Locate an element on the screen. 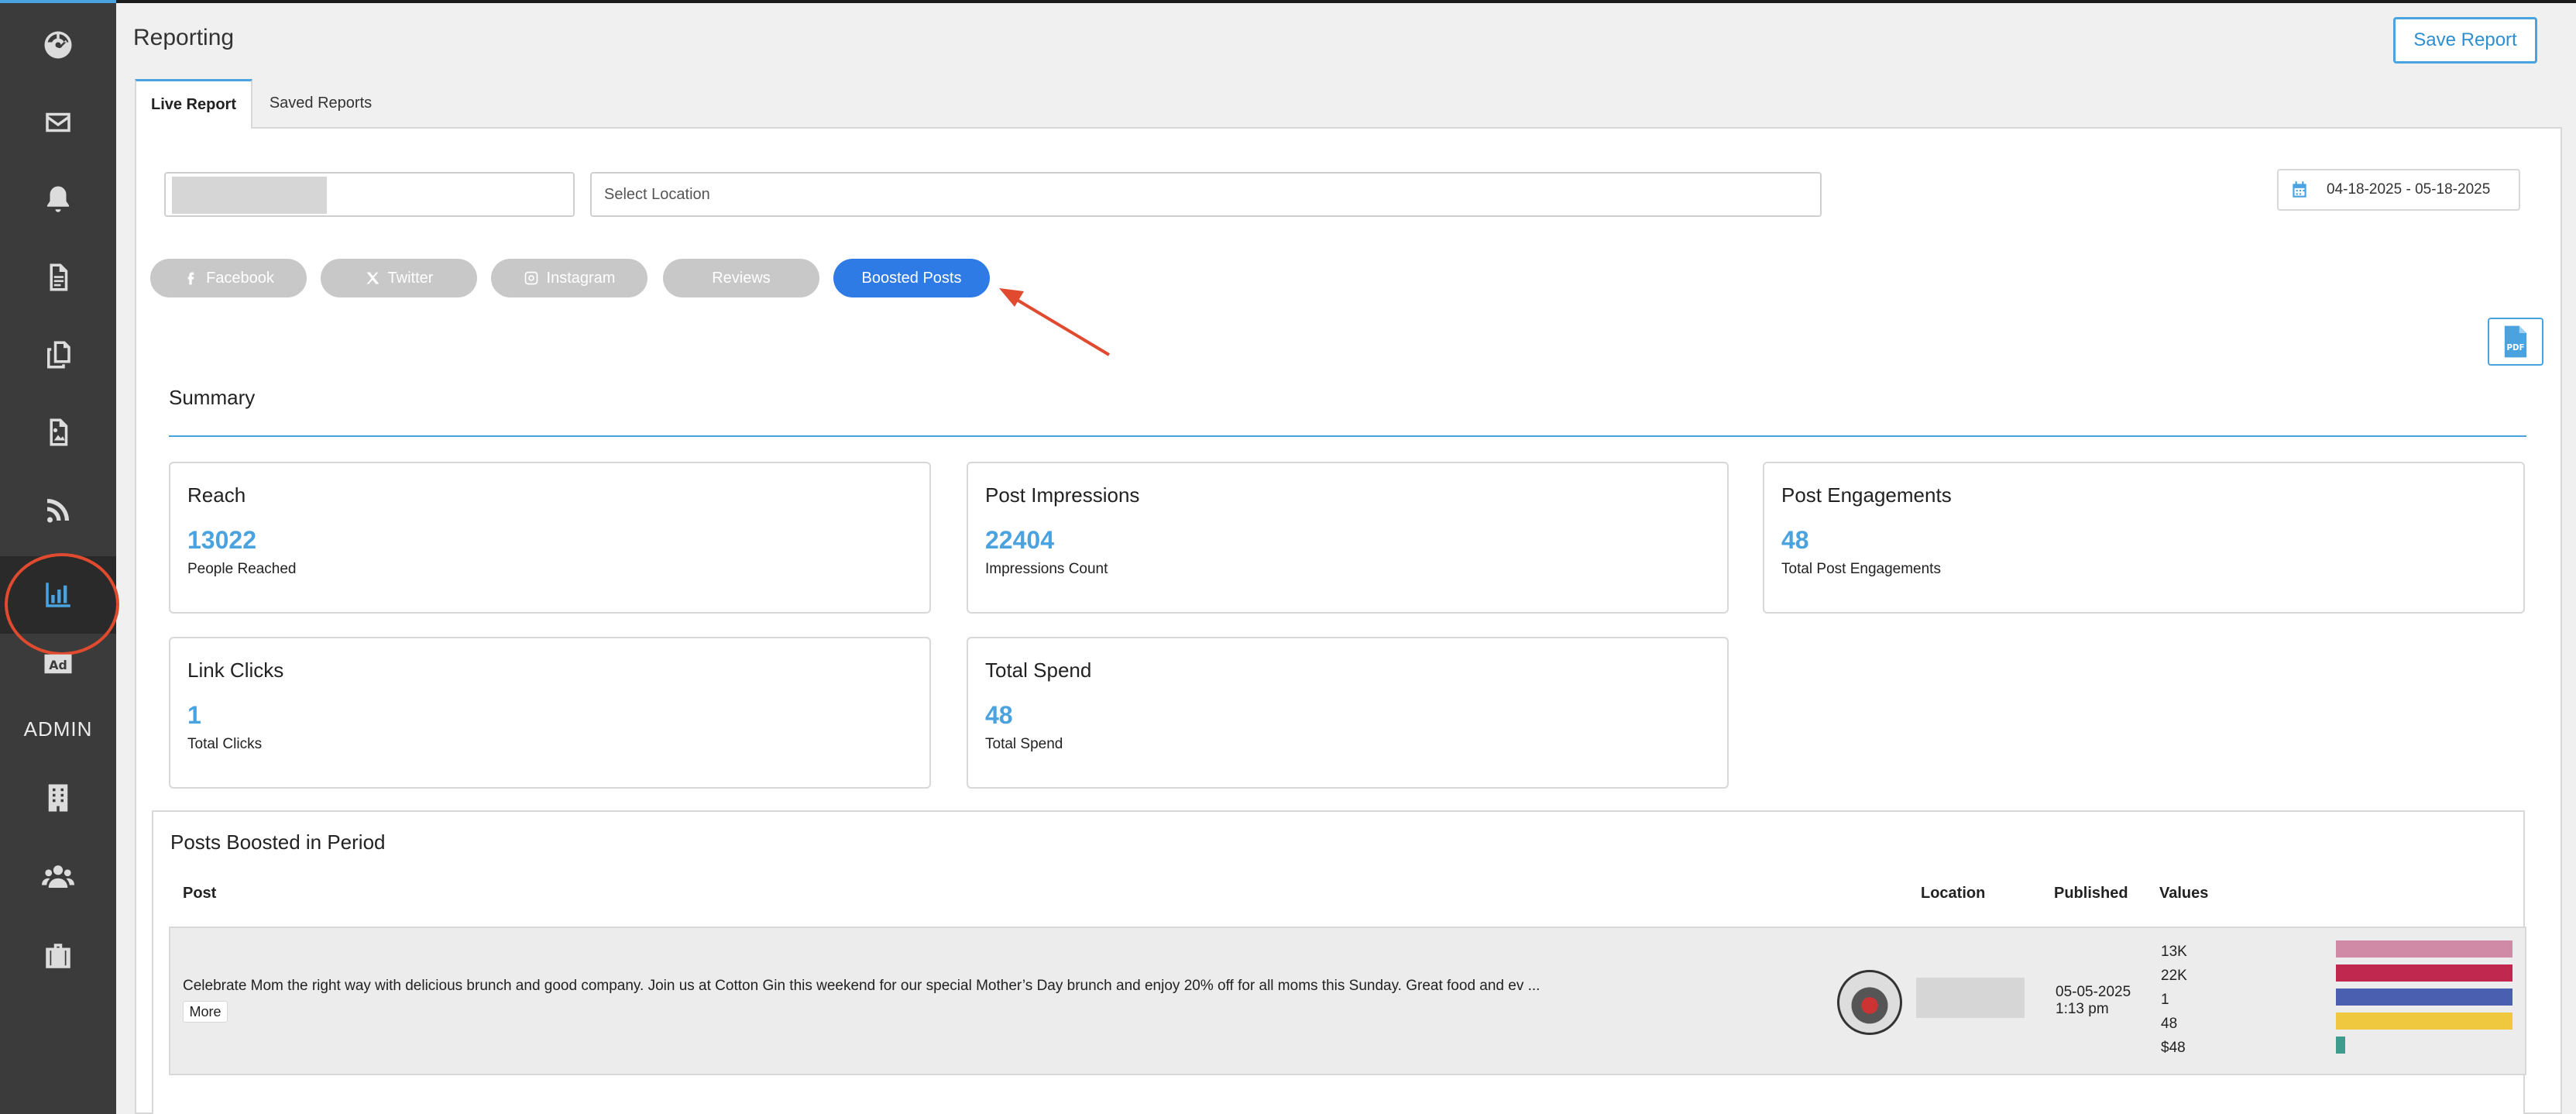  sidebar-item-users is located at coordinates (58, 877).